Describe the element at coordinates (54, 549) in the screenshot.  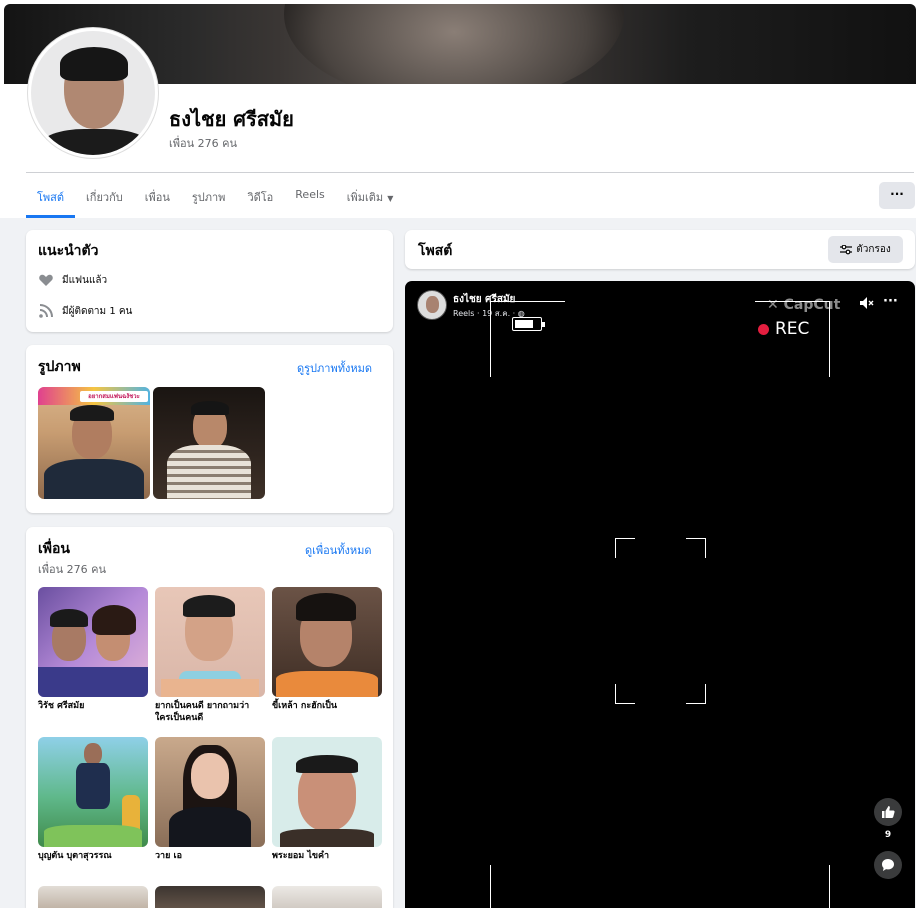
I see `friends-title: เพื่อน` at that location.